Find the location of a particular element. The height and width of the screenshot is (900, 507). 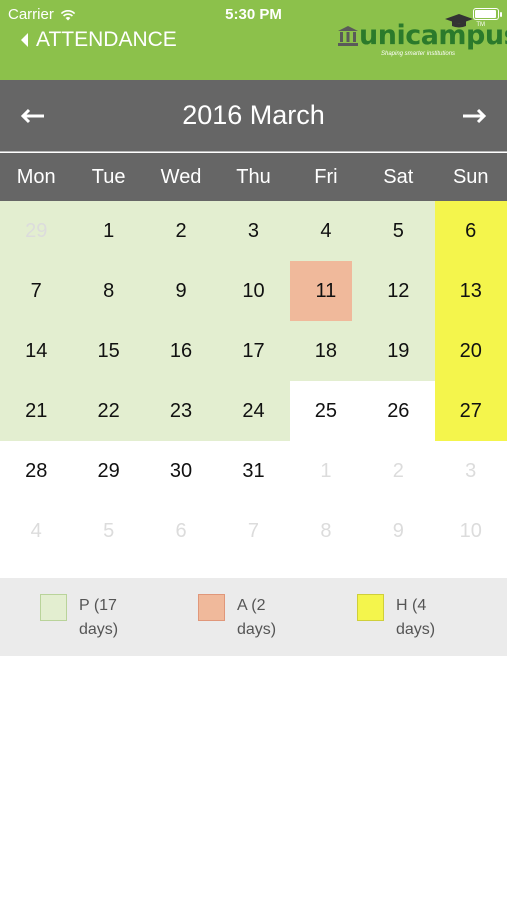

weekday-fri: Fri is located at coordinates (326, 177).